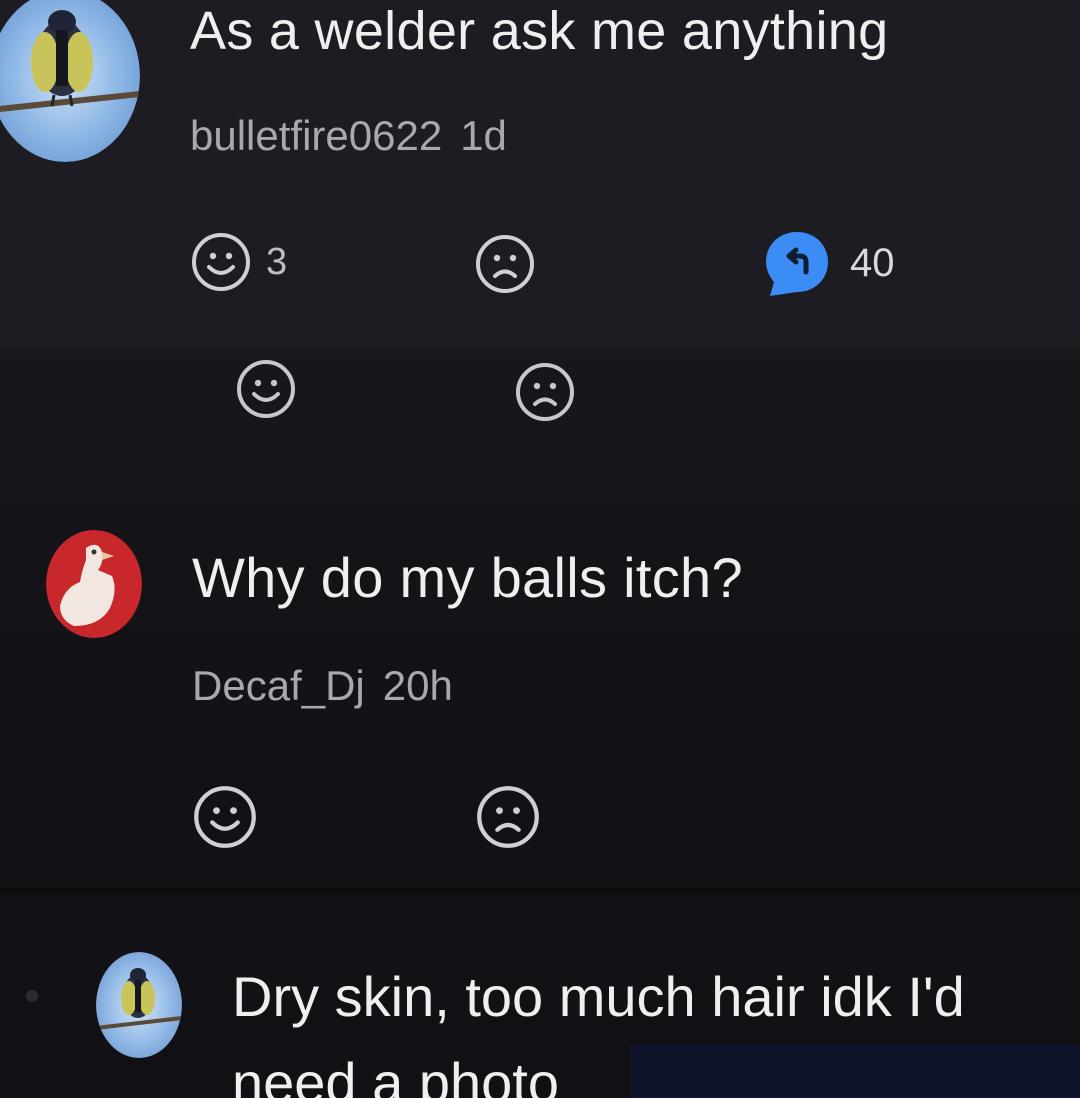 The height and width of the screenshot is (1098, 1080). What do you see at coordinates (598, 996) in the screenshot?
I see `reply-text-line1: Dry skin, too much hair idk I'd` at bounding box center [598, 996].